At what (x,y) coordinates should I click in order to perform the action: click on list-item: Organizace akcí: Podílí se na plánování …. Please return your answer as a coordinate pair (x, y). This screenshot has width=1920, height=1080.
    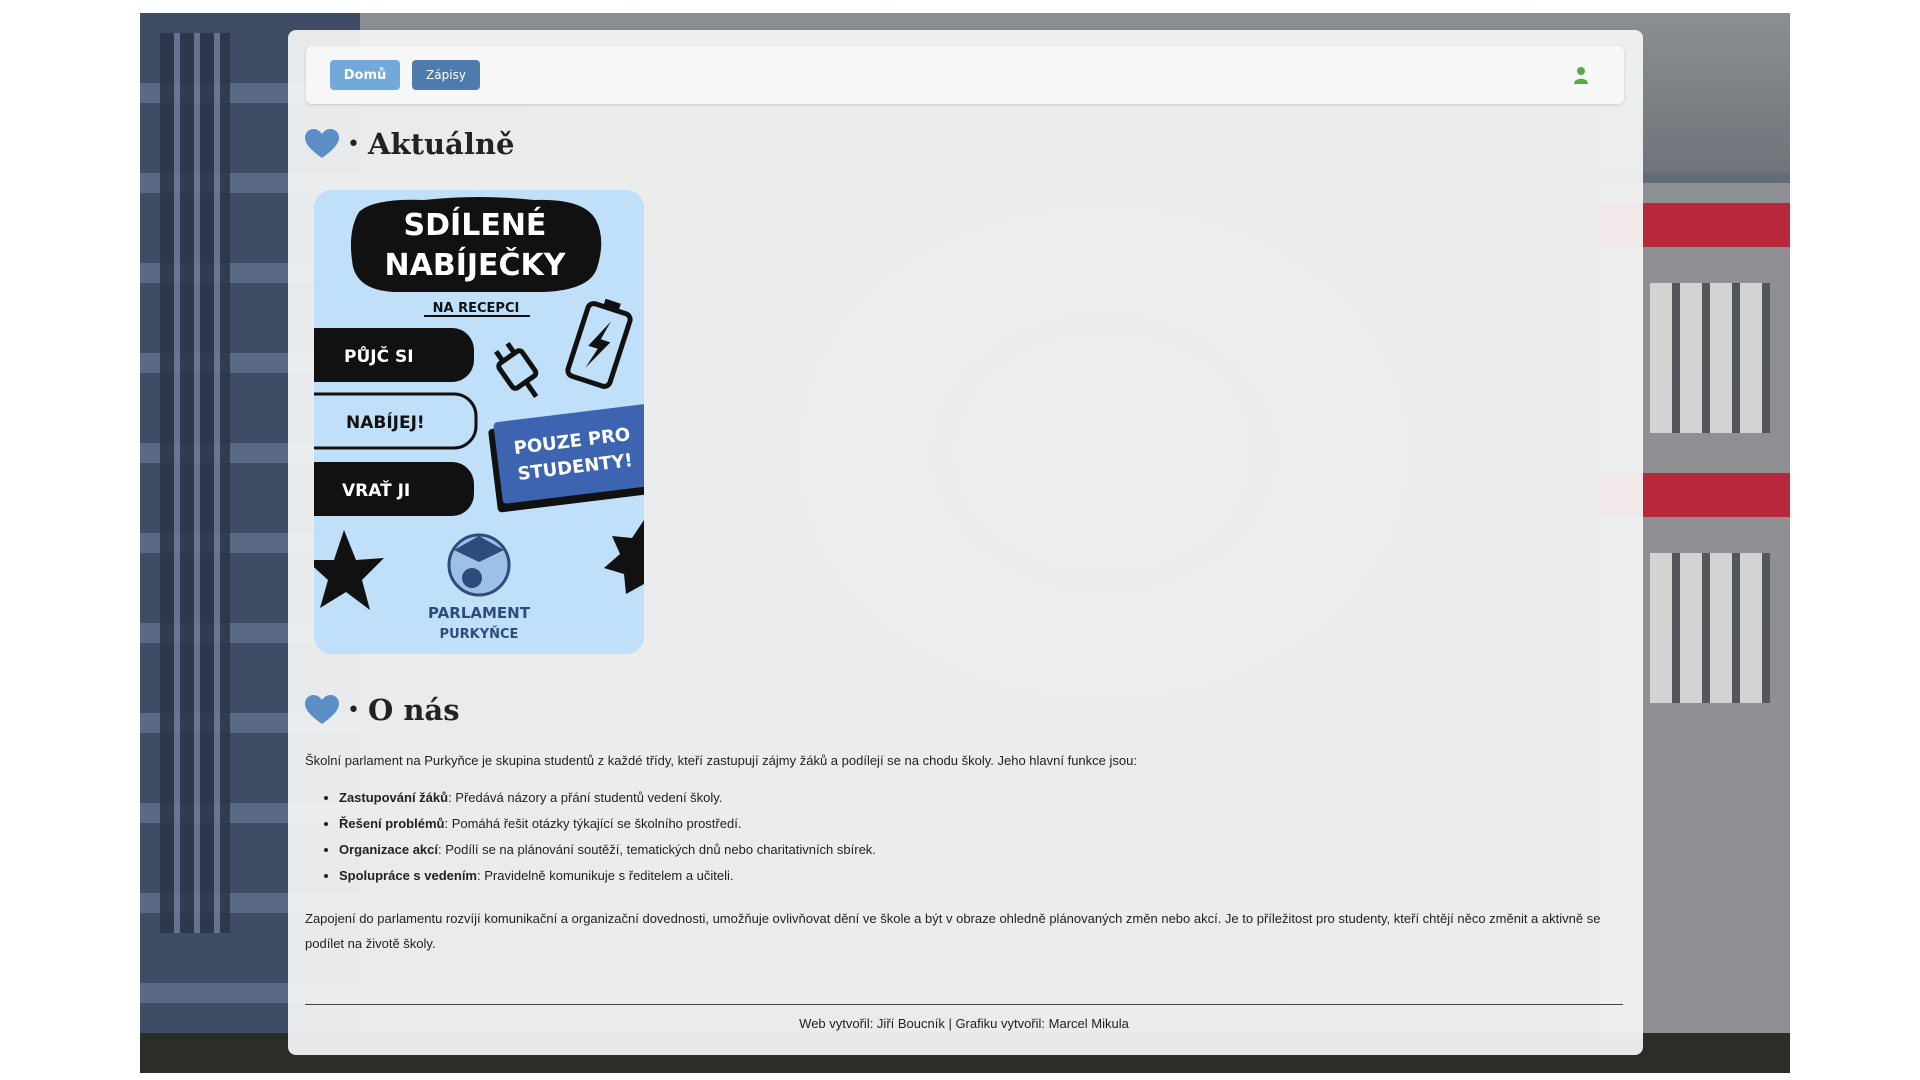
    Looking at the image, I should click on (607, 850).